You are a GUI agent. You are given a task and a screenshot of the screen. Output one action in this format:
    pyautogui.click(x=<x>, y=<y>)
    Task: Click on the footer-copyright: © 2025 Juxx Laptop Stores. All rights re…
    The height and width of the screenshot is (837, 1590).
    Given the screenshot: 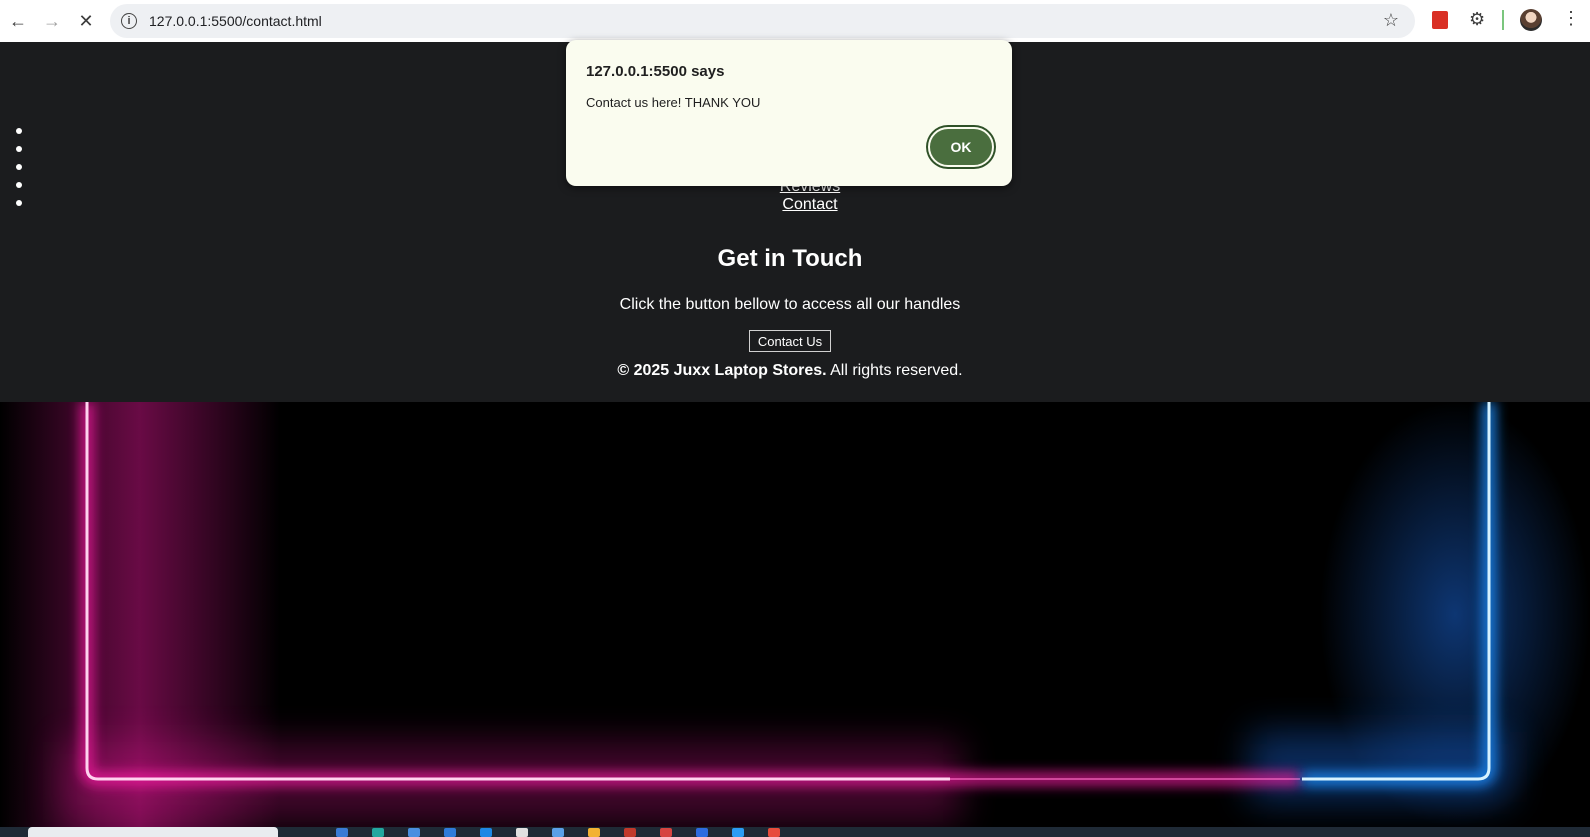 What is the action you would take?
    pyautogui.click(x=790, y=371)
    